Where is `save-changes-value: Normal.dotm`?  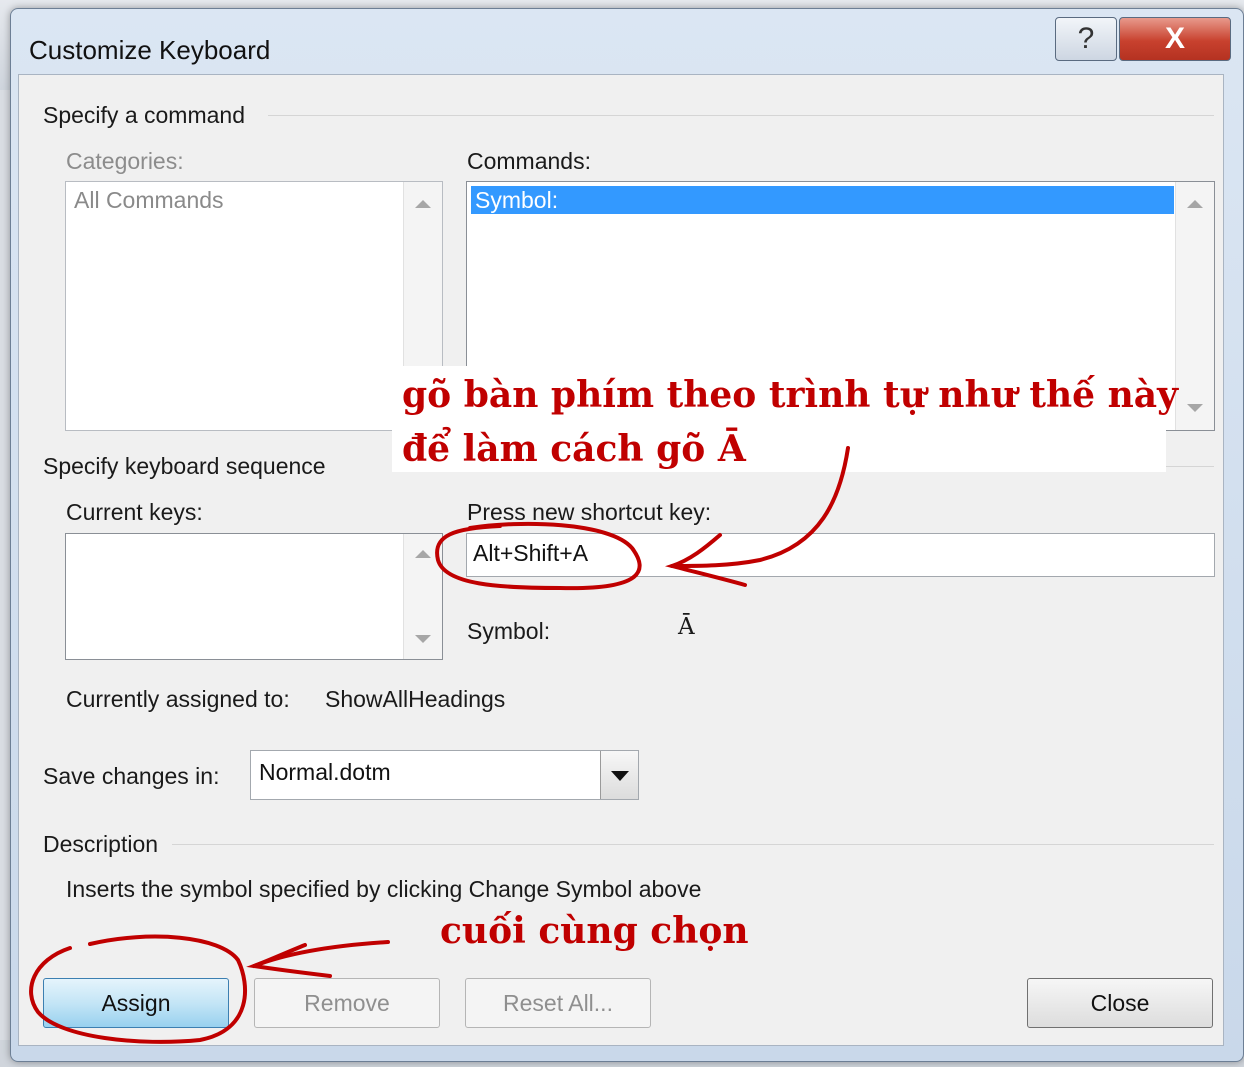
save-changes-value: Normal.dotm is located at coordinates (325, 772).